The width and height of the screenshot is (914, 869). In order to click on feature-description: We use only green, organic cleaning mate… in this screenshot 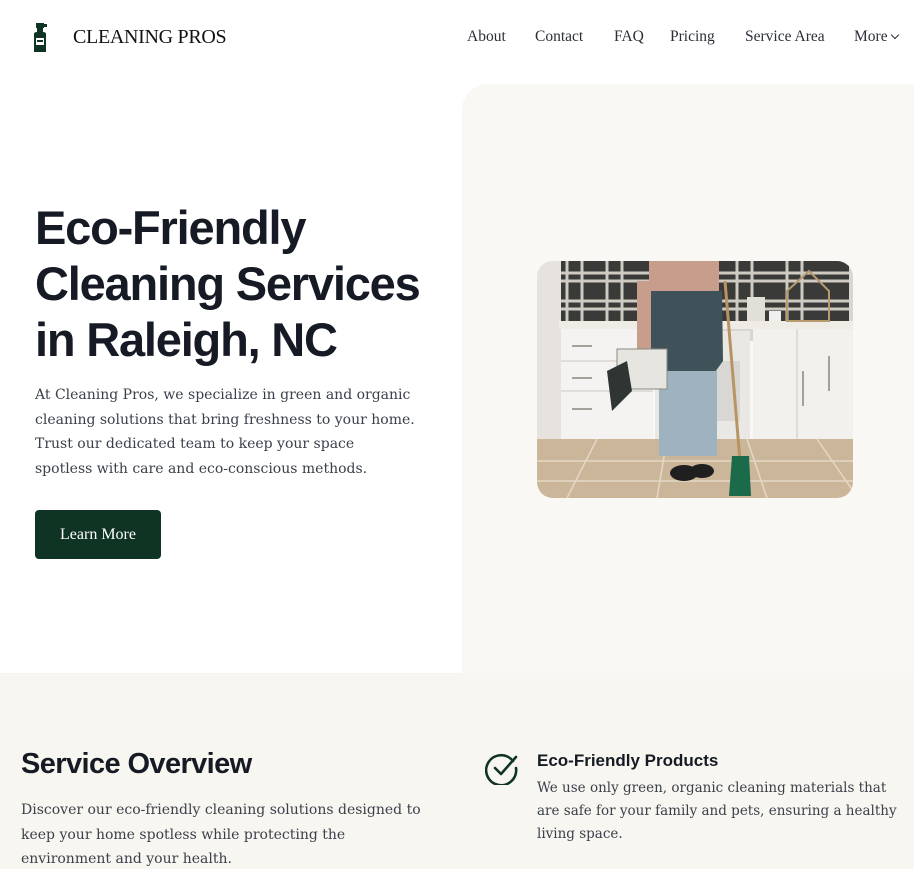, I will do `click(717, 811)`.